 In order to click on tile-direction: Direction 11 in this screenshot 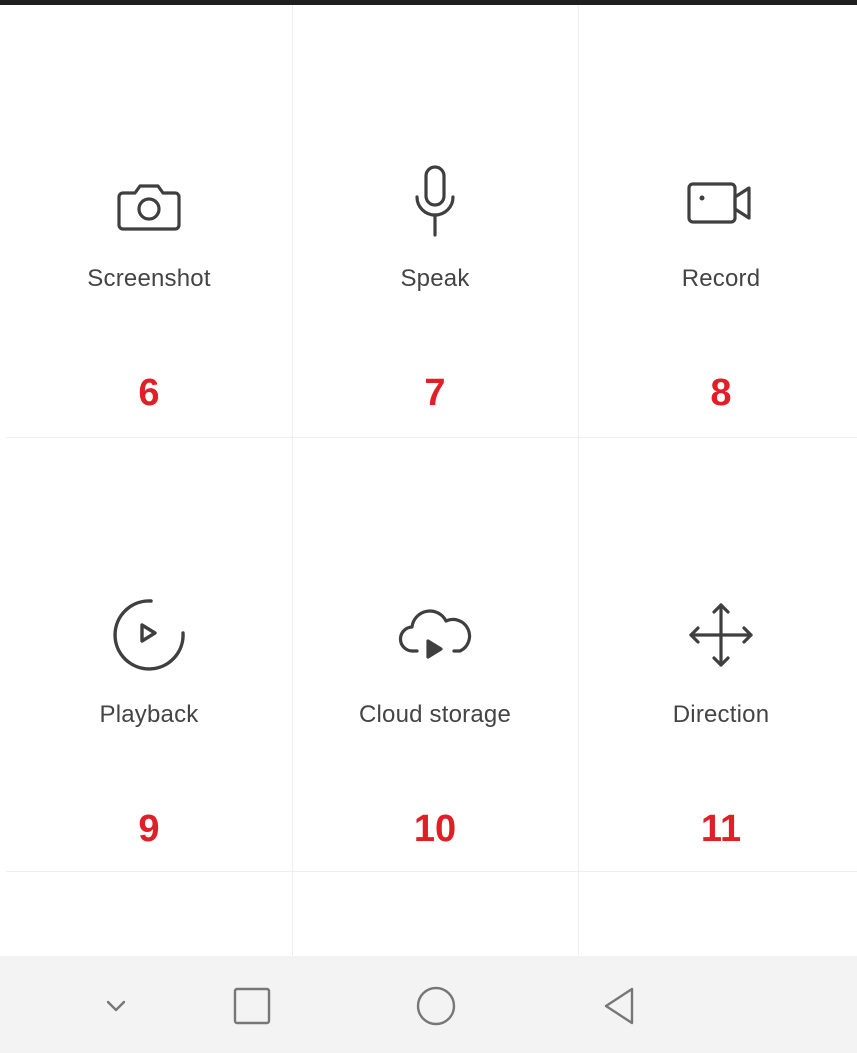, I will do `click(717, 656)`.